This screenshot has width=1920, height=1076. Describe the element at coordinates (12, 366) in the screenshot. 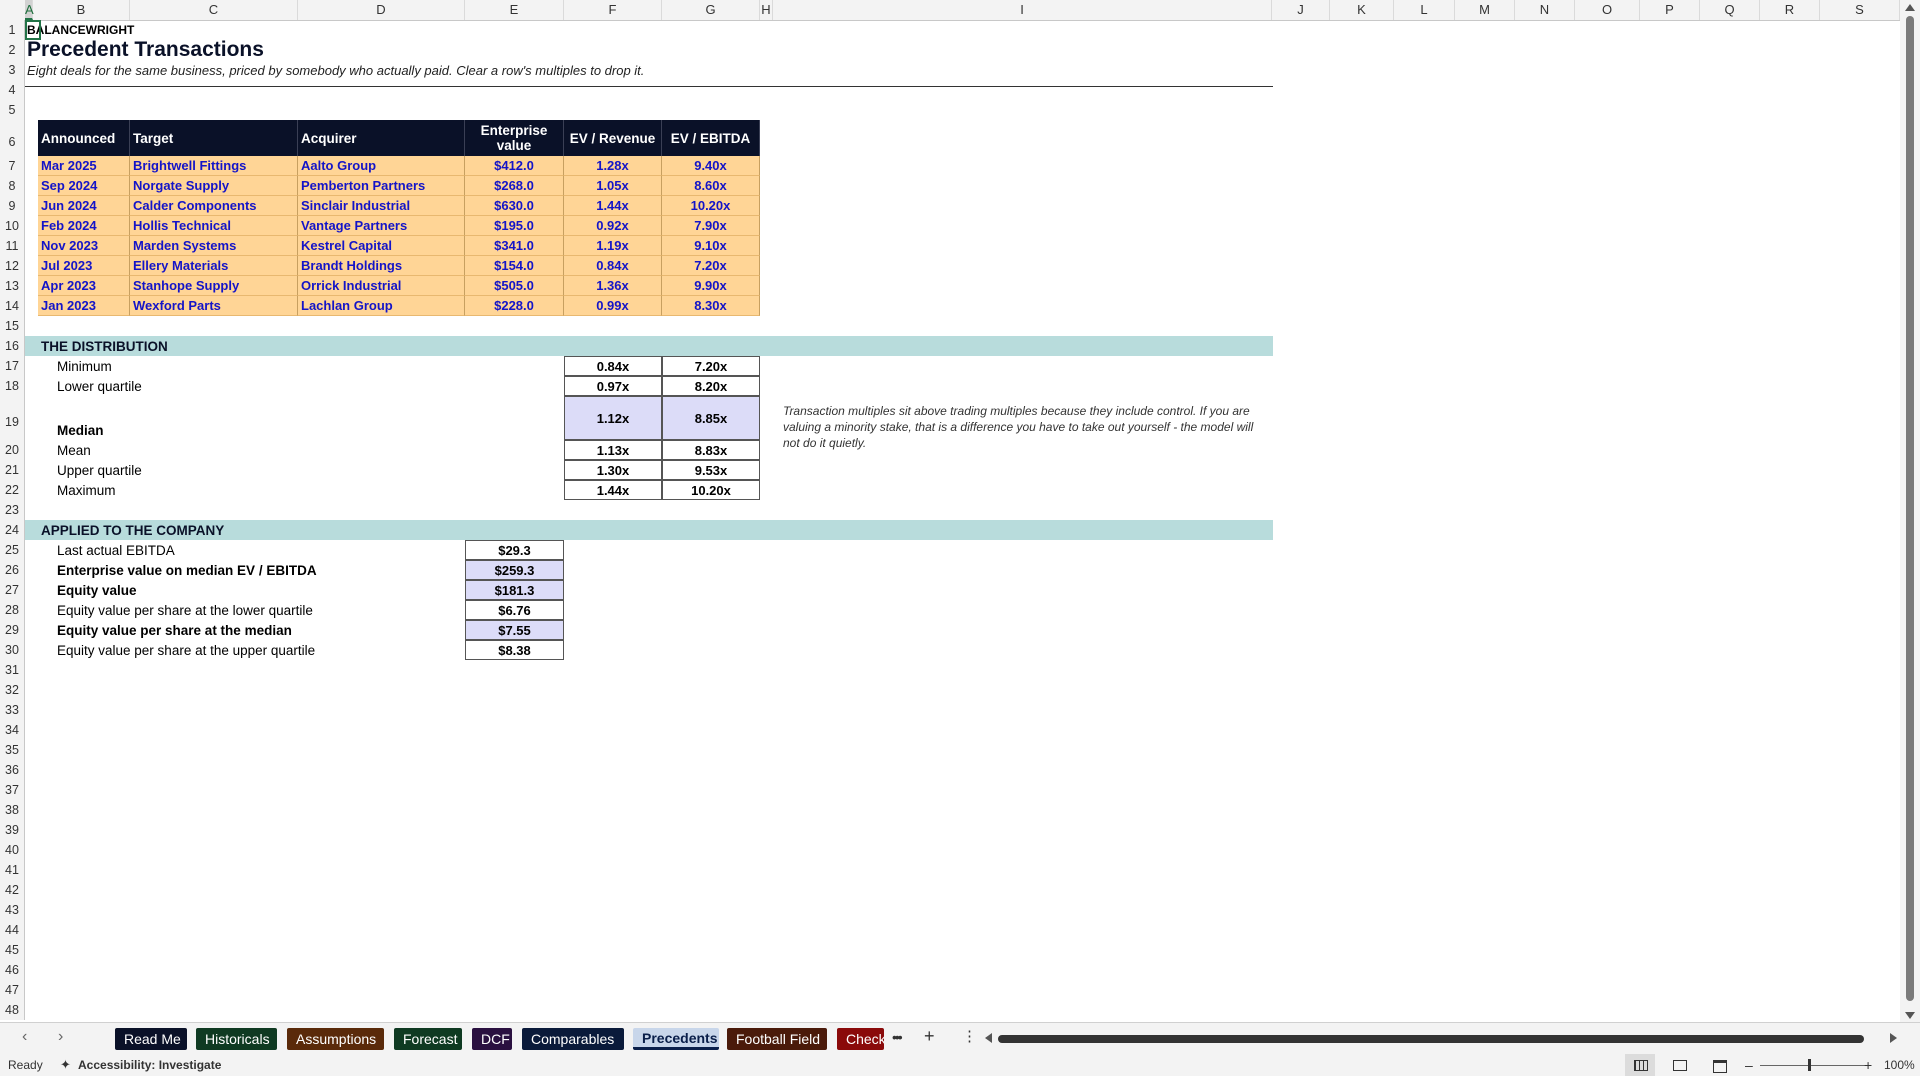

I see `row-header-17: 17` at that location.